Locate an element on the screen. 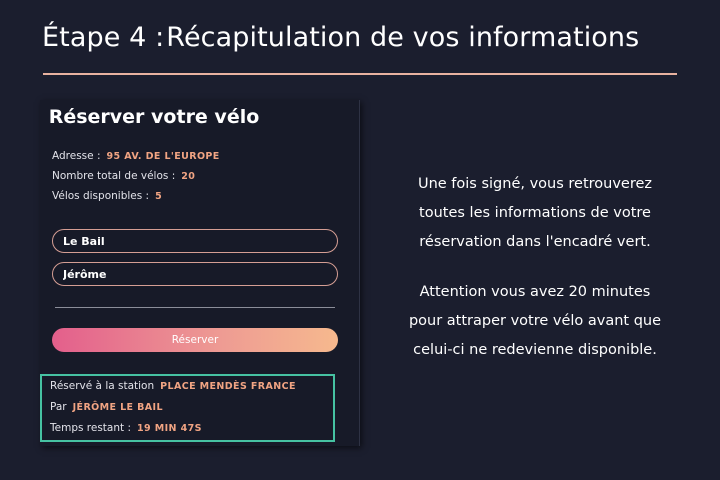 The image size is (720, 480). reserved-by-value: JÉRÔME LE BAIL is located at coordinates (117, 407).